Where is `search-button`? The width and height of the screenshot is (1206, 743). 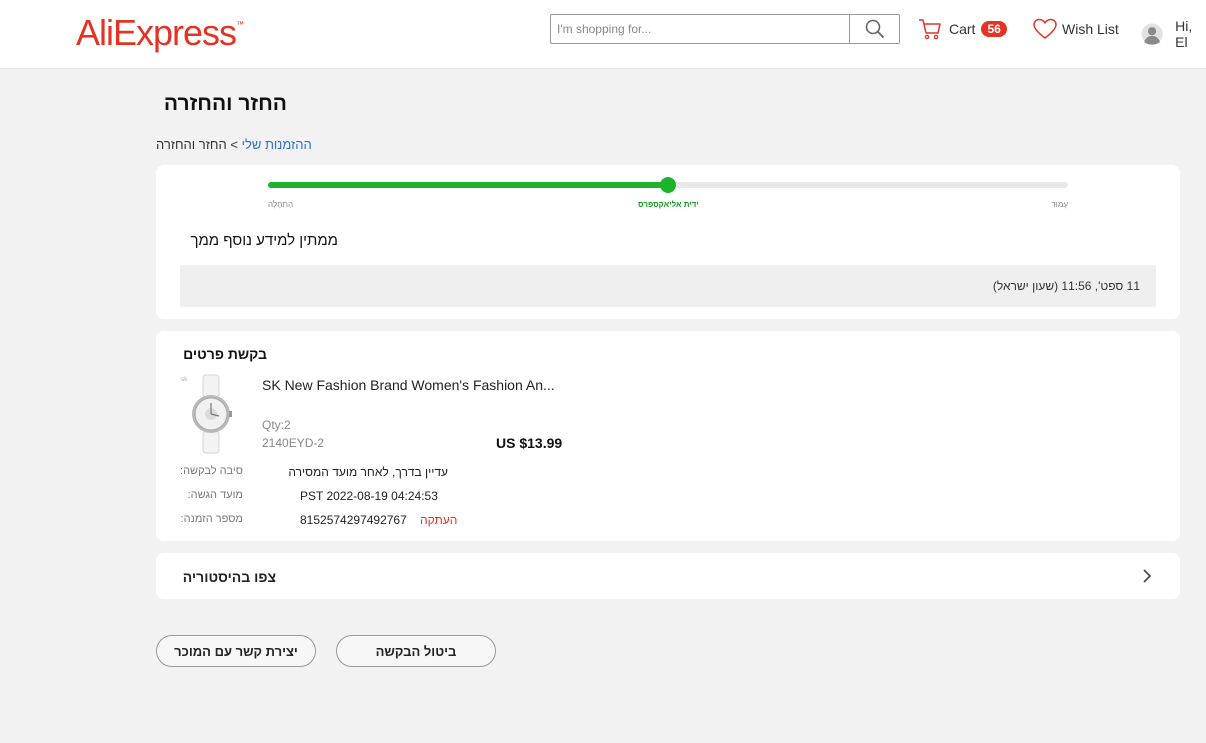 search-button is located at coordinates (874, 29).